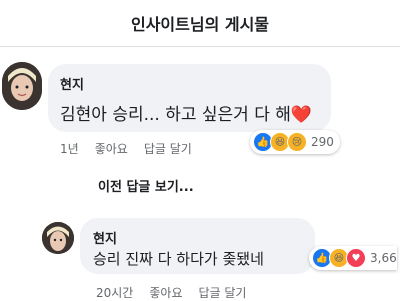 This screenshot has height=301, width=400. What do you see at coordinates (105, 237) in the screenshot?
I see `reply-author: 현지` at bounding box center [105, 237].